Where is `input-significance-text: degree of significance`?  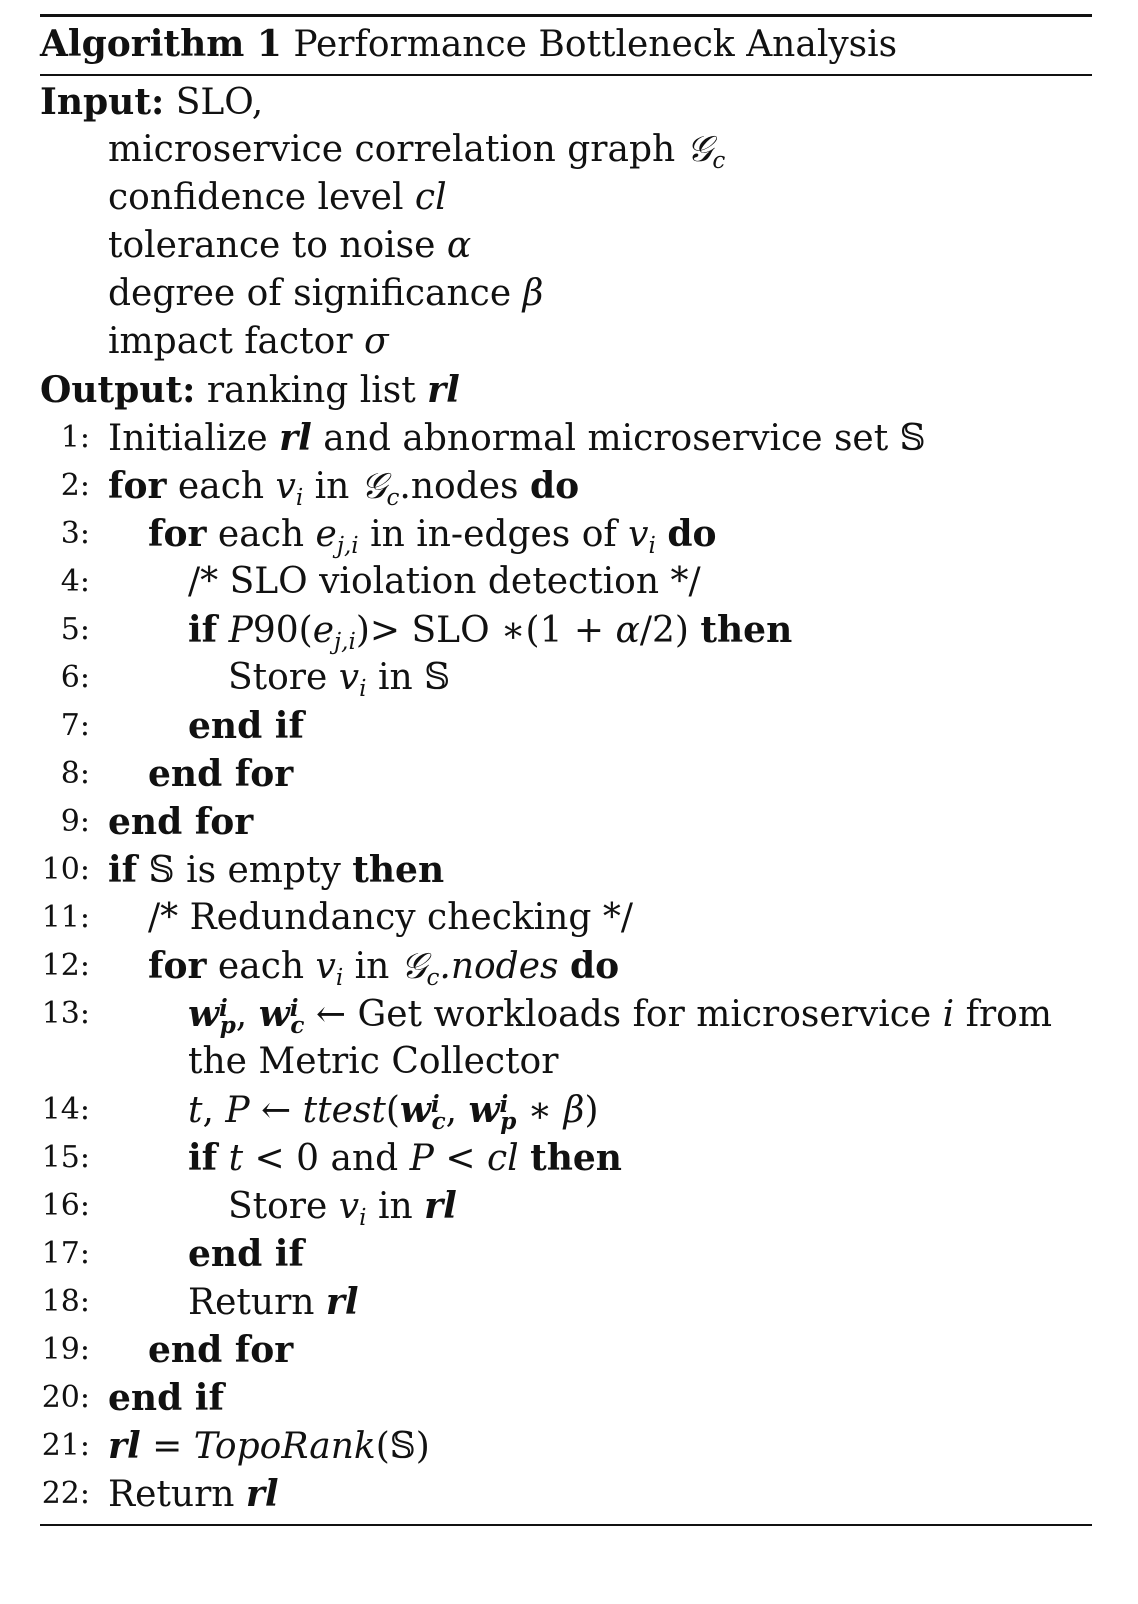
input-significance-text: degree of significance is located at coordinates (310, 293).